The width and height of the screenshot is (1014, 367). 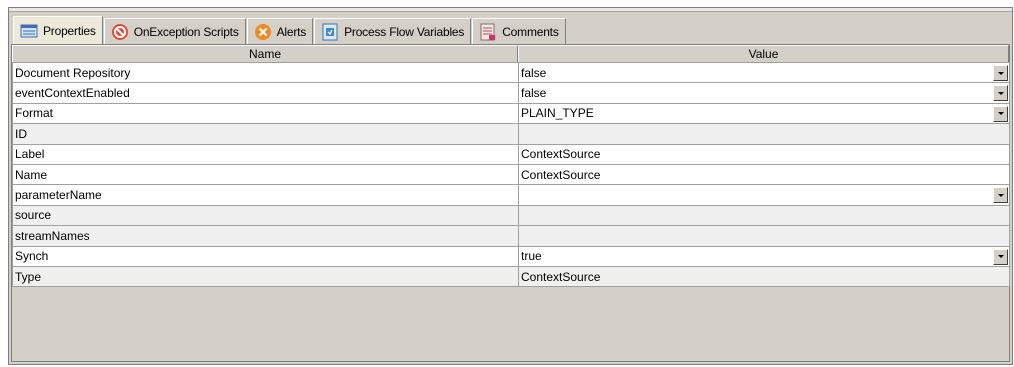 What do you see at coordinates (531, 256) in the screenshot?
I see `property-value-text: true` at bounding box center [531, 256].